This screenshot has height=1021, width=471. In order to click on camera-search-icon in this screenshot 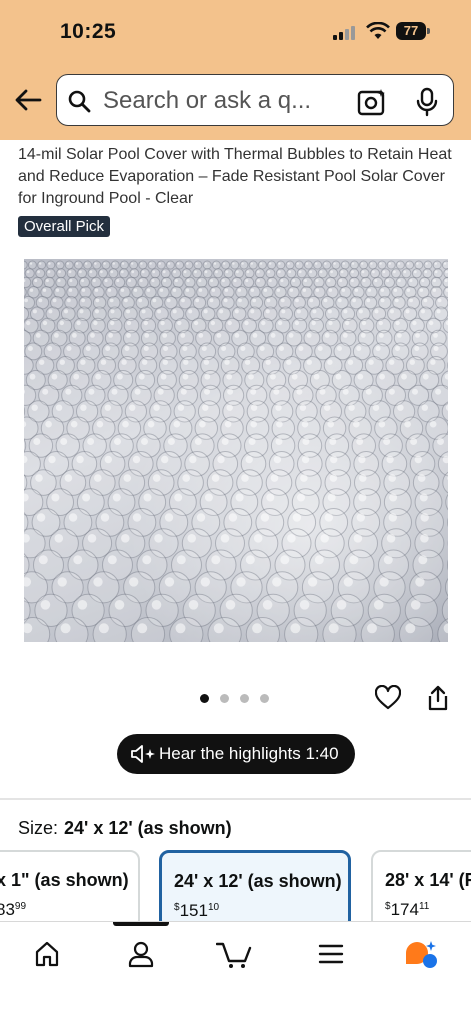, I will do `click(372, 102)`.